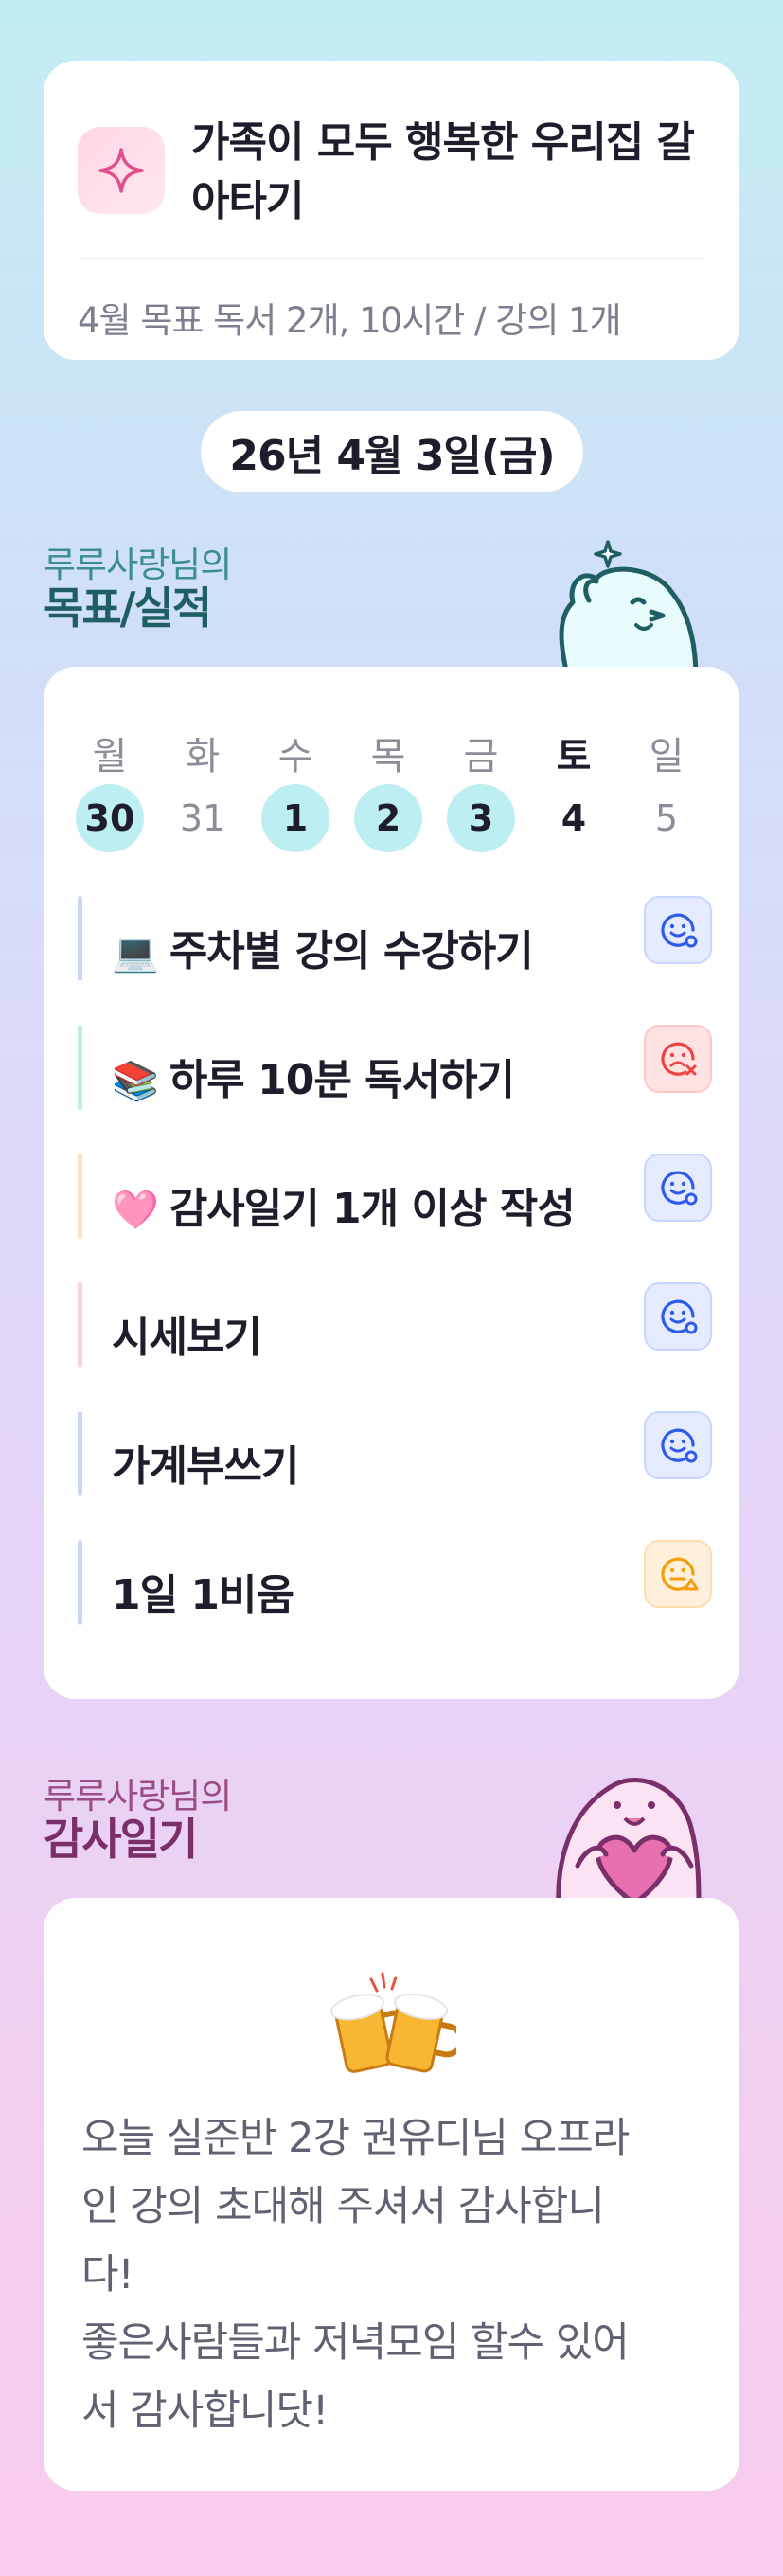  Describe the element at coordinates (135, 1210) in the screenshot. I see `heart-icon: 🩷` at that location.